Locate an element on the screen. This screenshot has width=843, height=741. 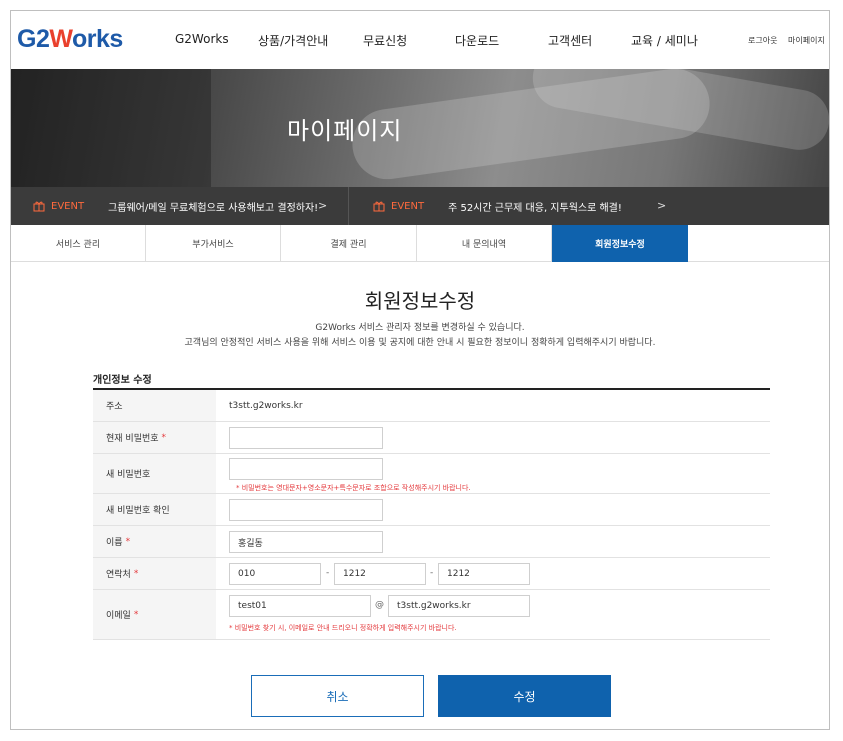
mypage-link: 마이페이지 is located at coordinates (806, 40).